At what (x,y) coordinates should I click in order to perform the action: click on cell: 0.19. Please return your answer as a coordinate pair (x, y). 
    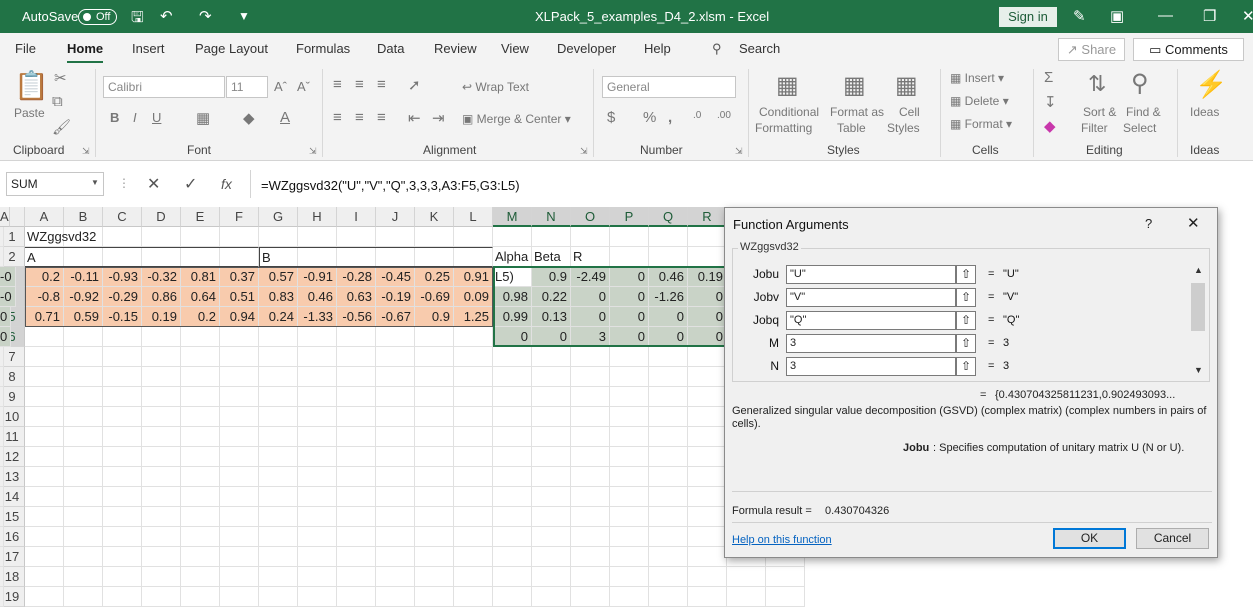
    Looking at the image, I should click on (707, 277).